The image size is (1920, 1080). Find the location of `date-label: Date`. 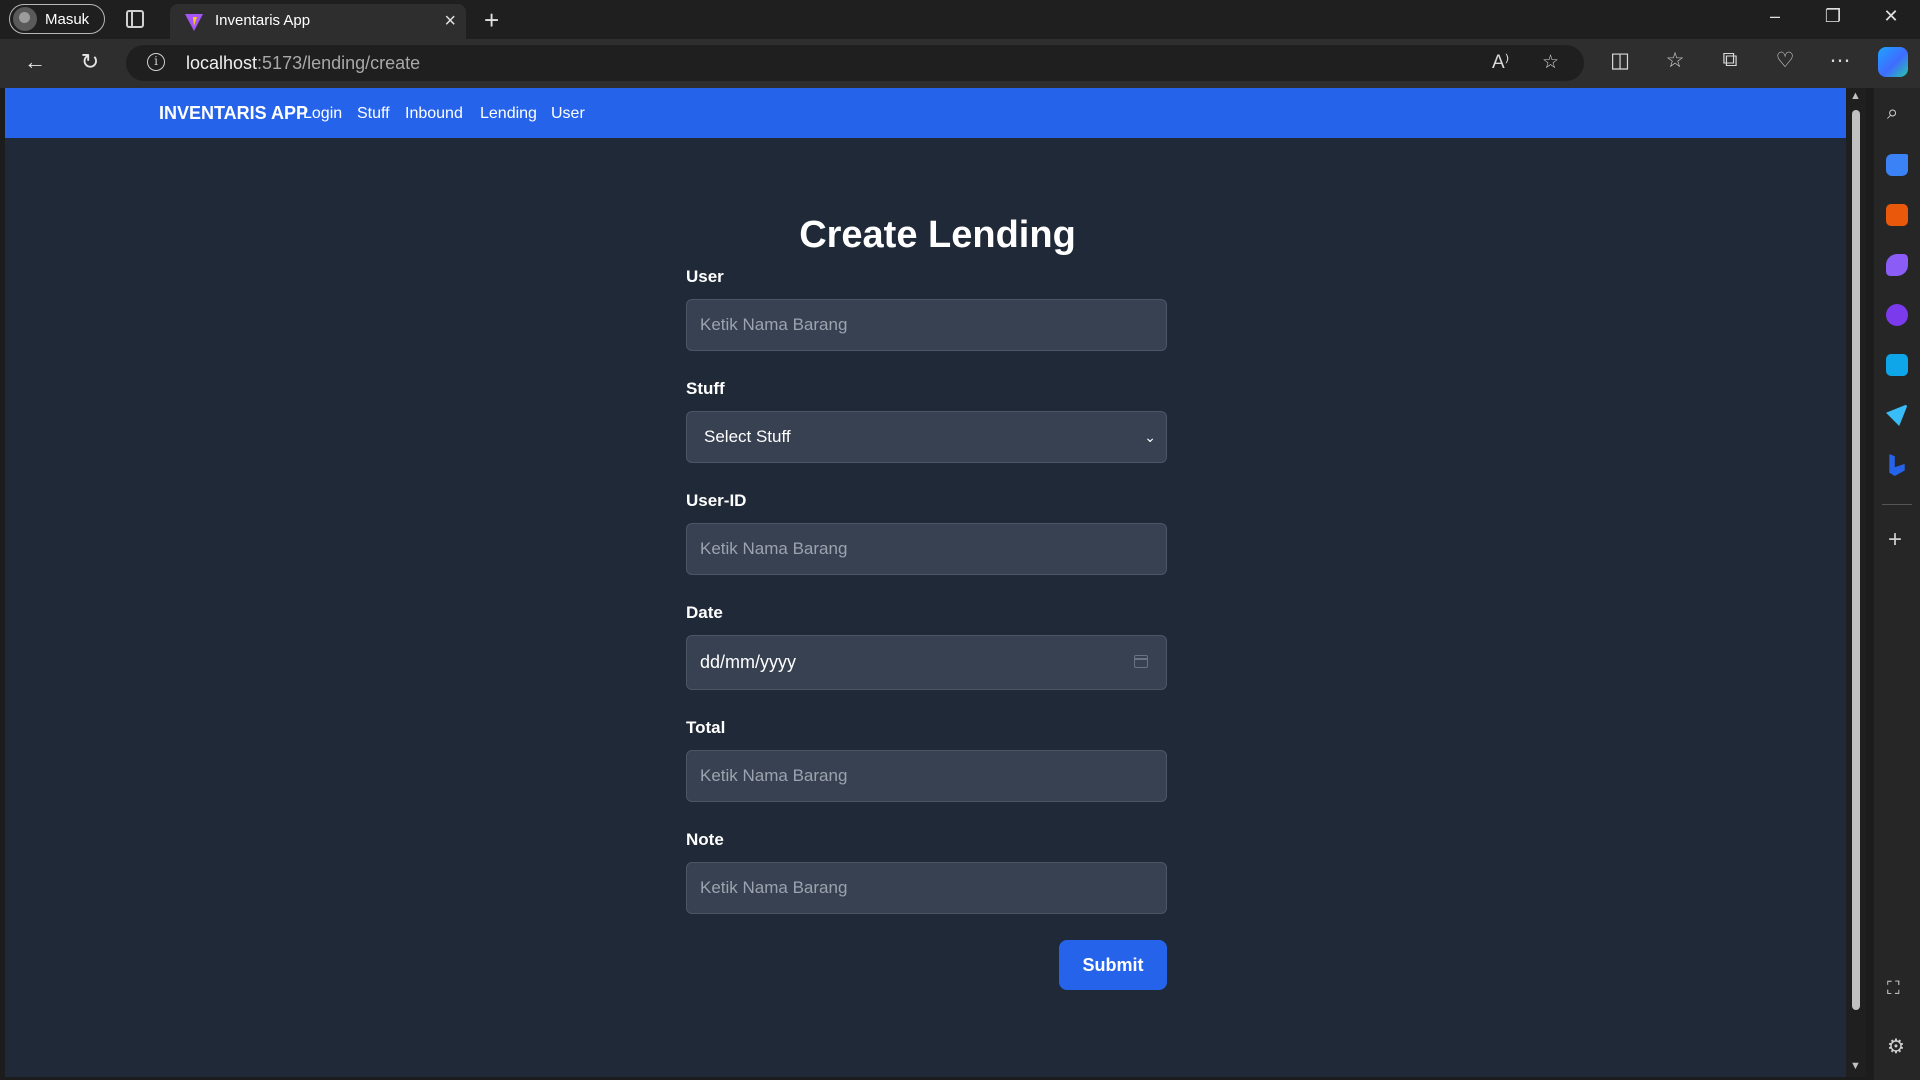

date-label: Date is located at coordinates (704, 612).